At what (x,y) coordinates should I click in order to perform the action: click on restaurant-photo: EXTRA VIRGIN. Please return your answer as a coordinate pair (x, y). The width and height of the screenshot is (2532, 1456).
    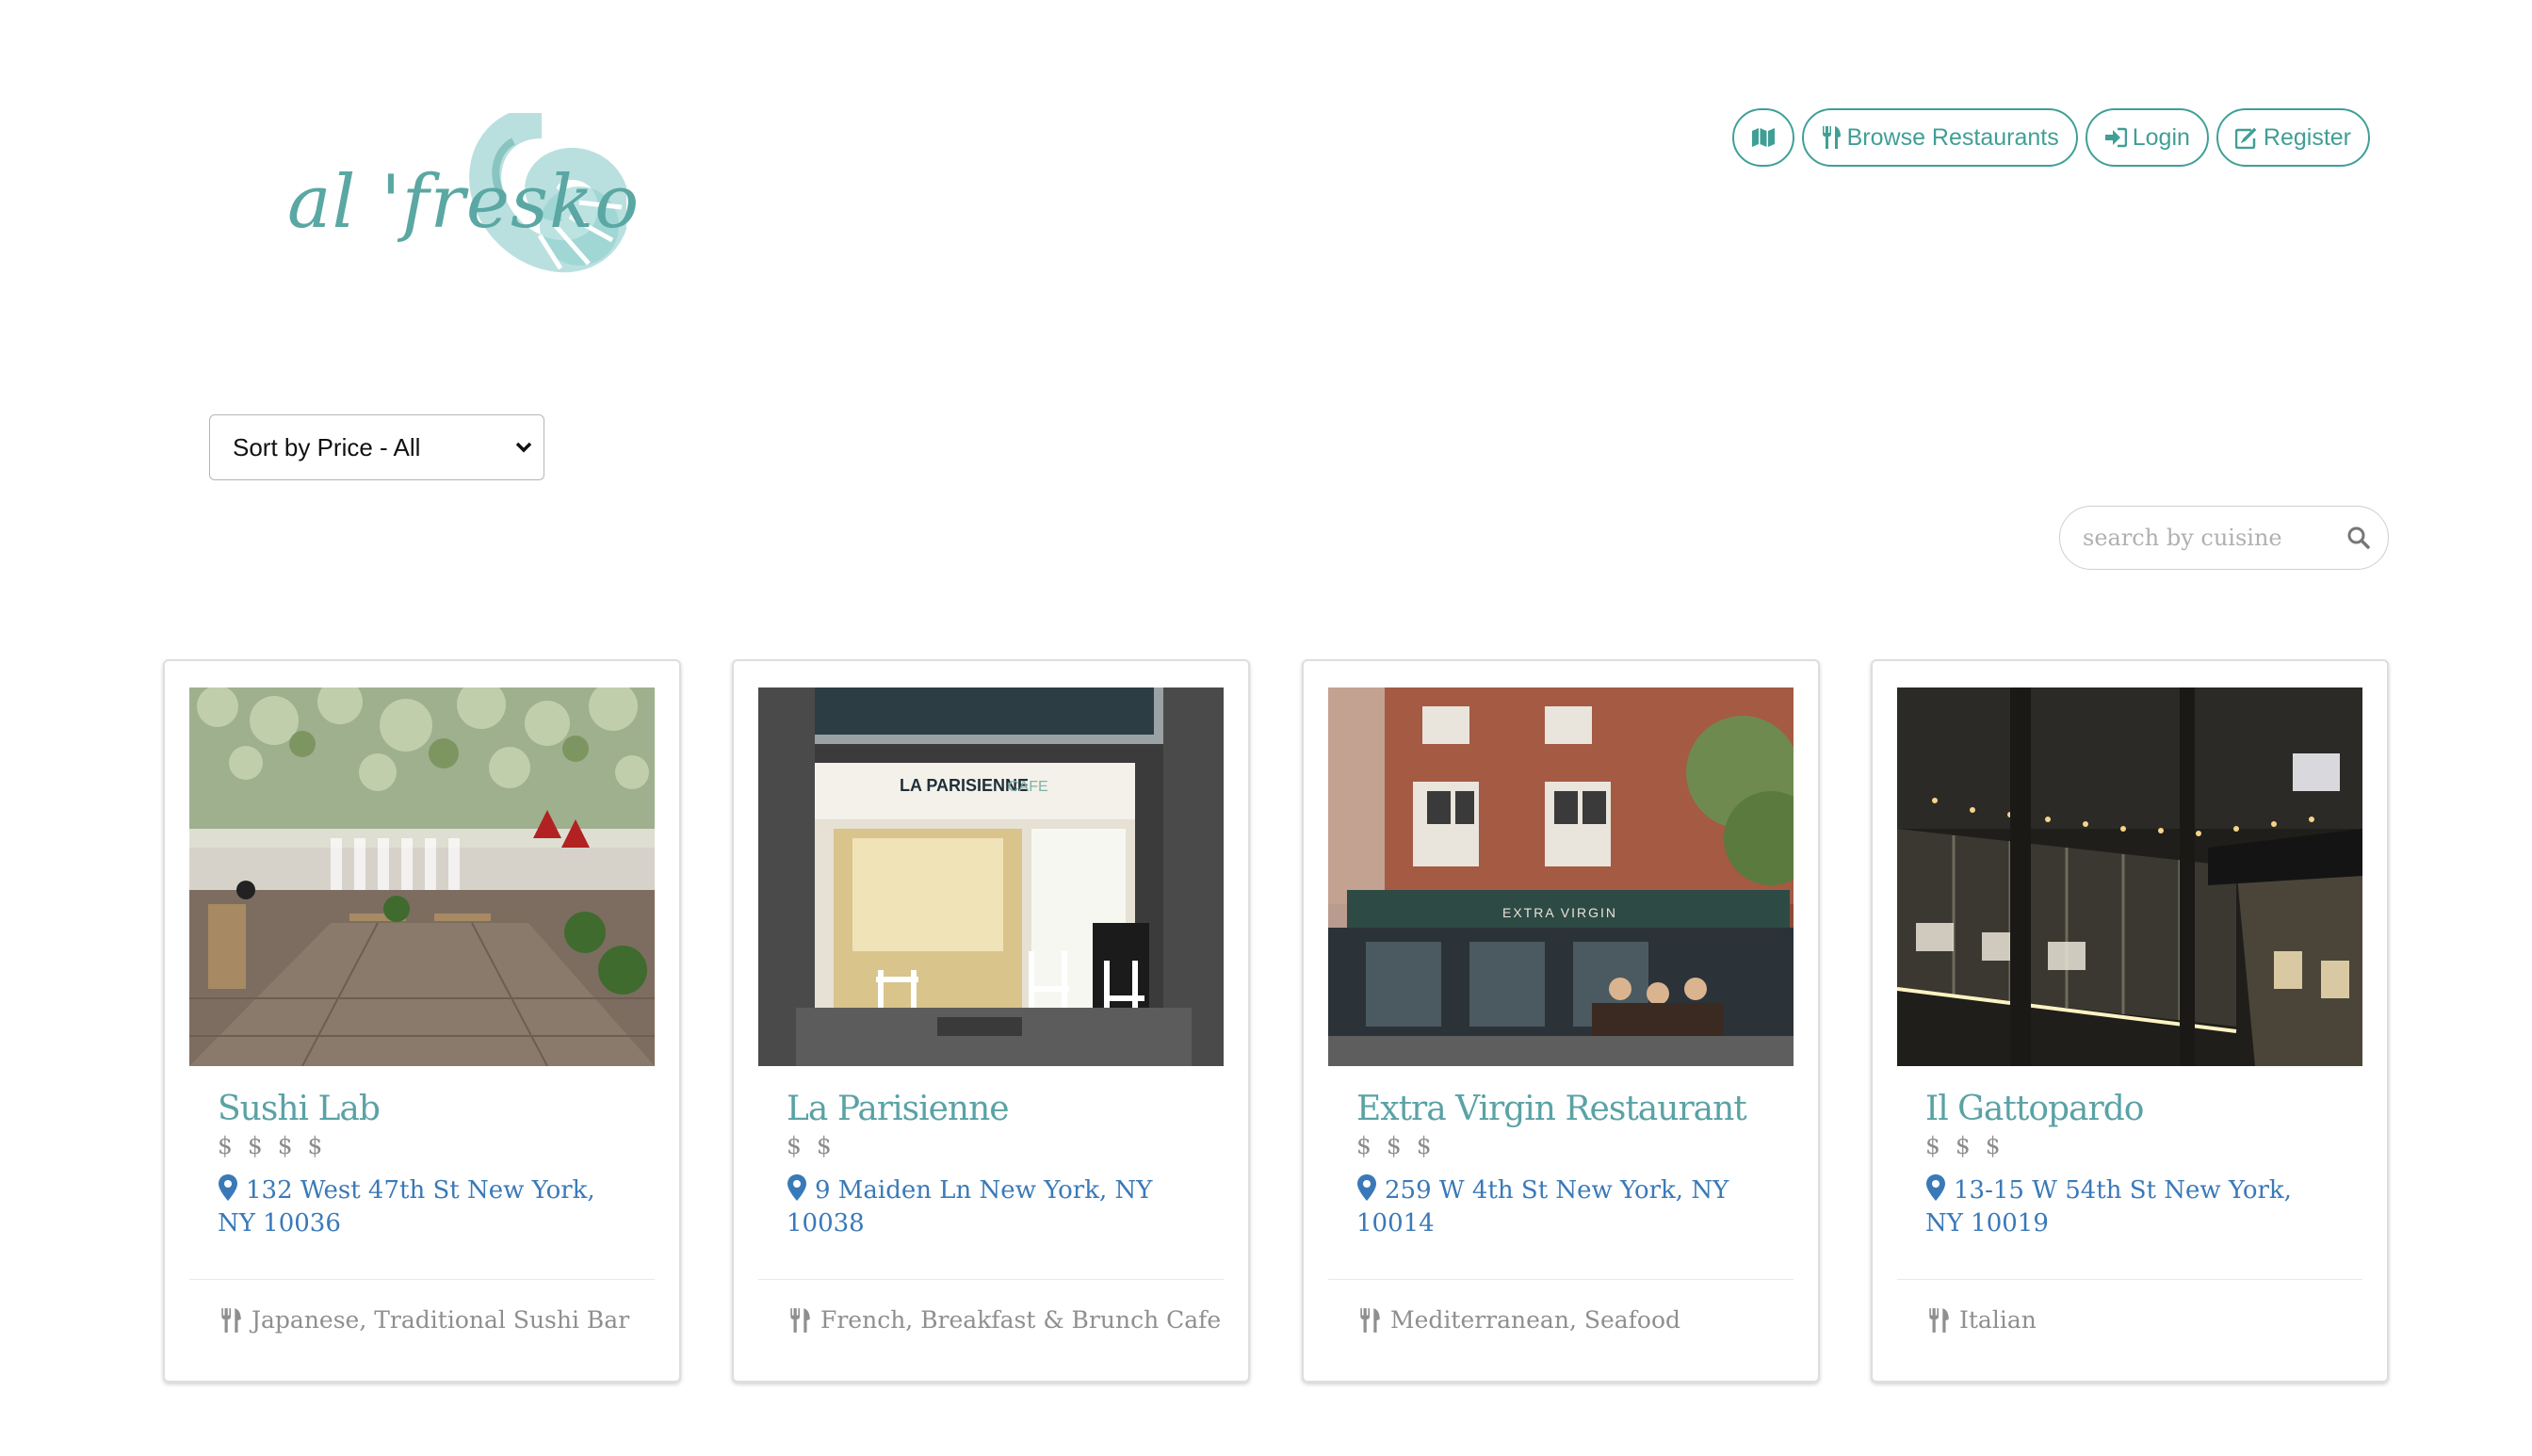
    Looking at the image, I should click on (1561, 877).